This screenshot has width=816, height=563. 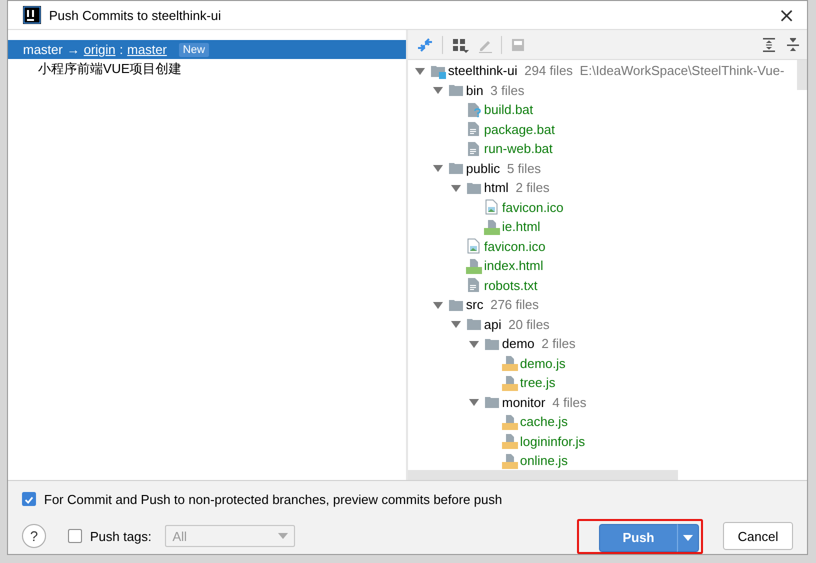 I want to click on checkbox-label: For Commit and Push to non-protected branches, preview commits before push, so click(x=273, y=499).